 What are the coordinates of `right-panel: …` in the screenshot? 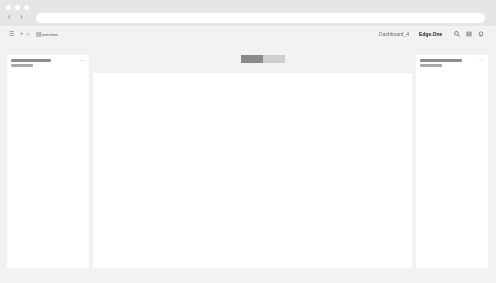 It's located at (452, 161).